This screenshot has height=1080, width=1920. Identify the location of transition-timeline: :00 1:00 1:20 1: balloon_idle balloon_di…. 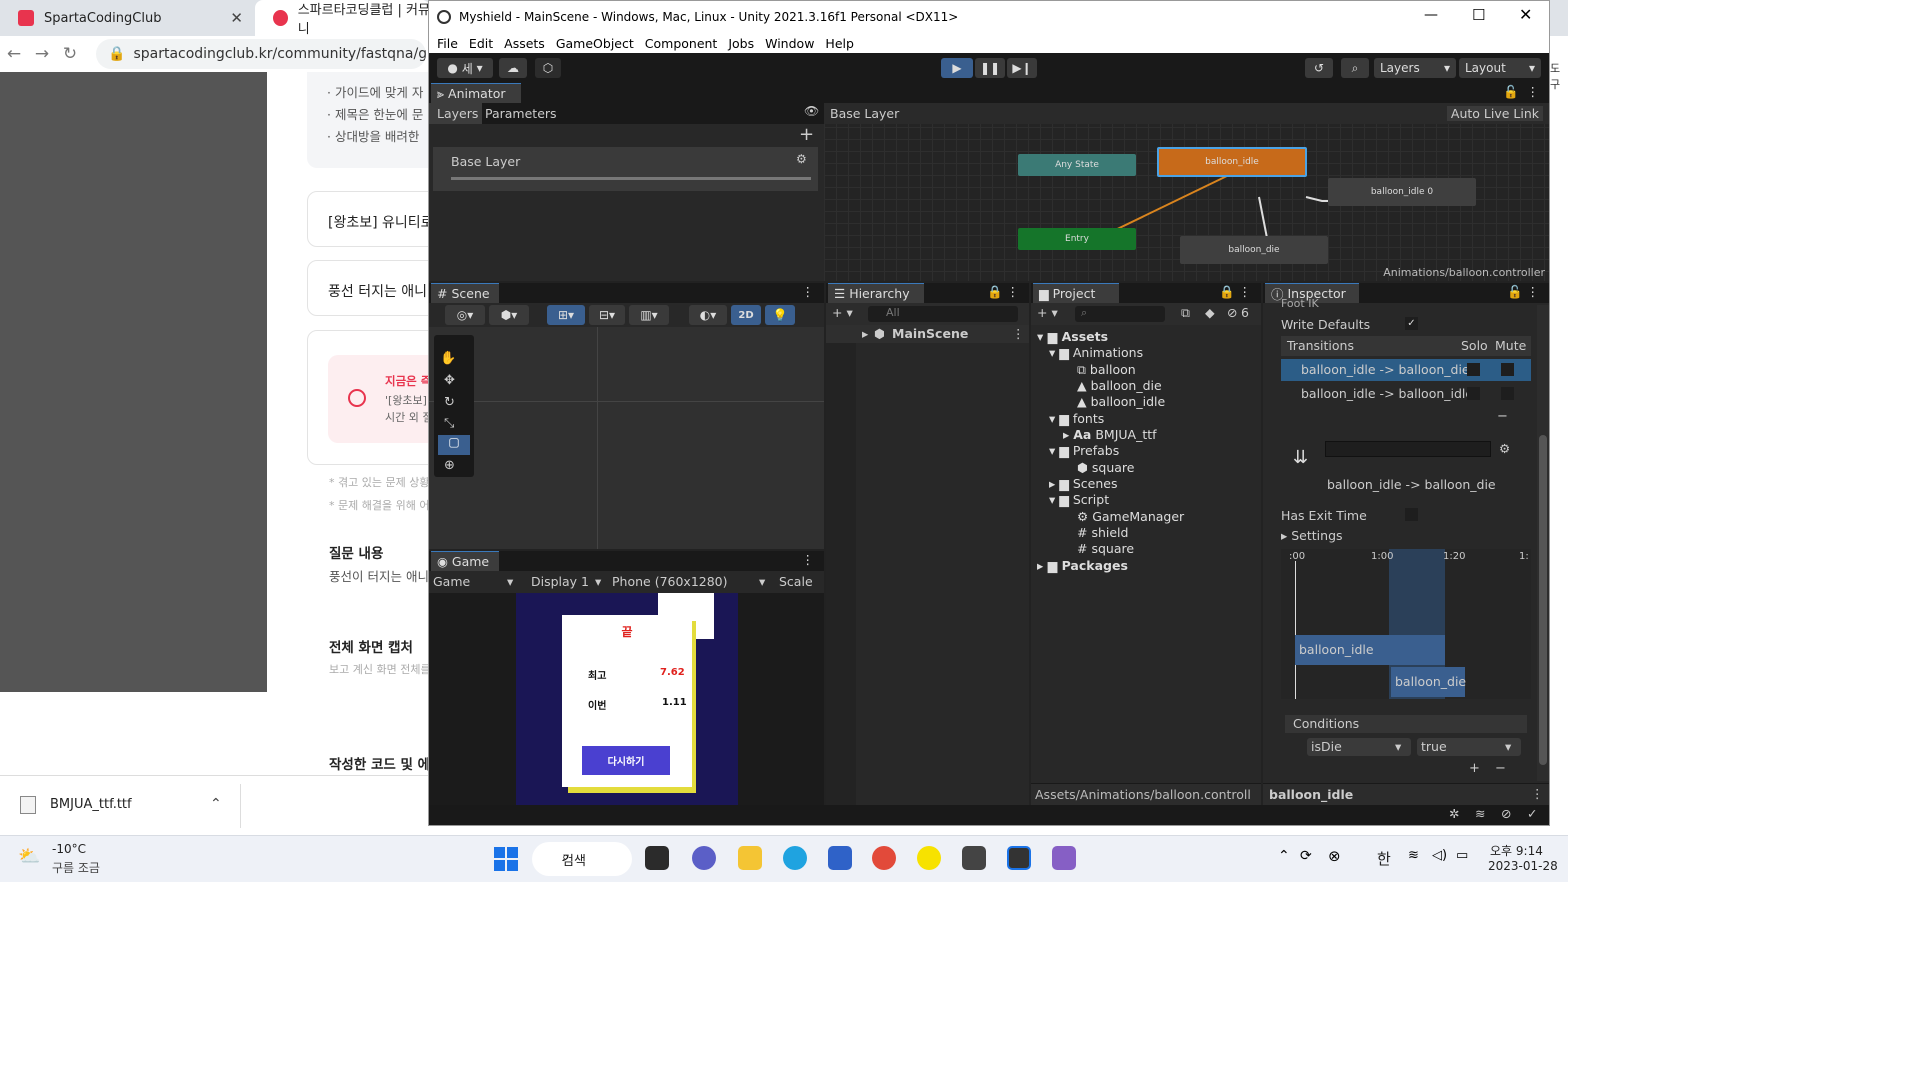
(1406, 624).